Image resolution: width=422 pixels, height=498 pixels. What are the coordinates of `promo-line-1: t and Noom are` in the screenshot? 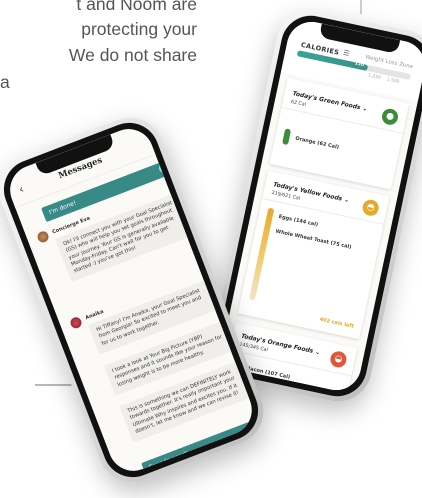 It's located at (136, 7).